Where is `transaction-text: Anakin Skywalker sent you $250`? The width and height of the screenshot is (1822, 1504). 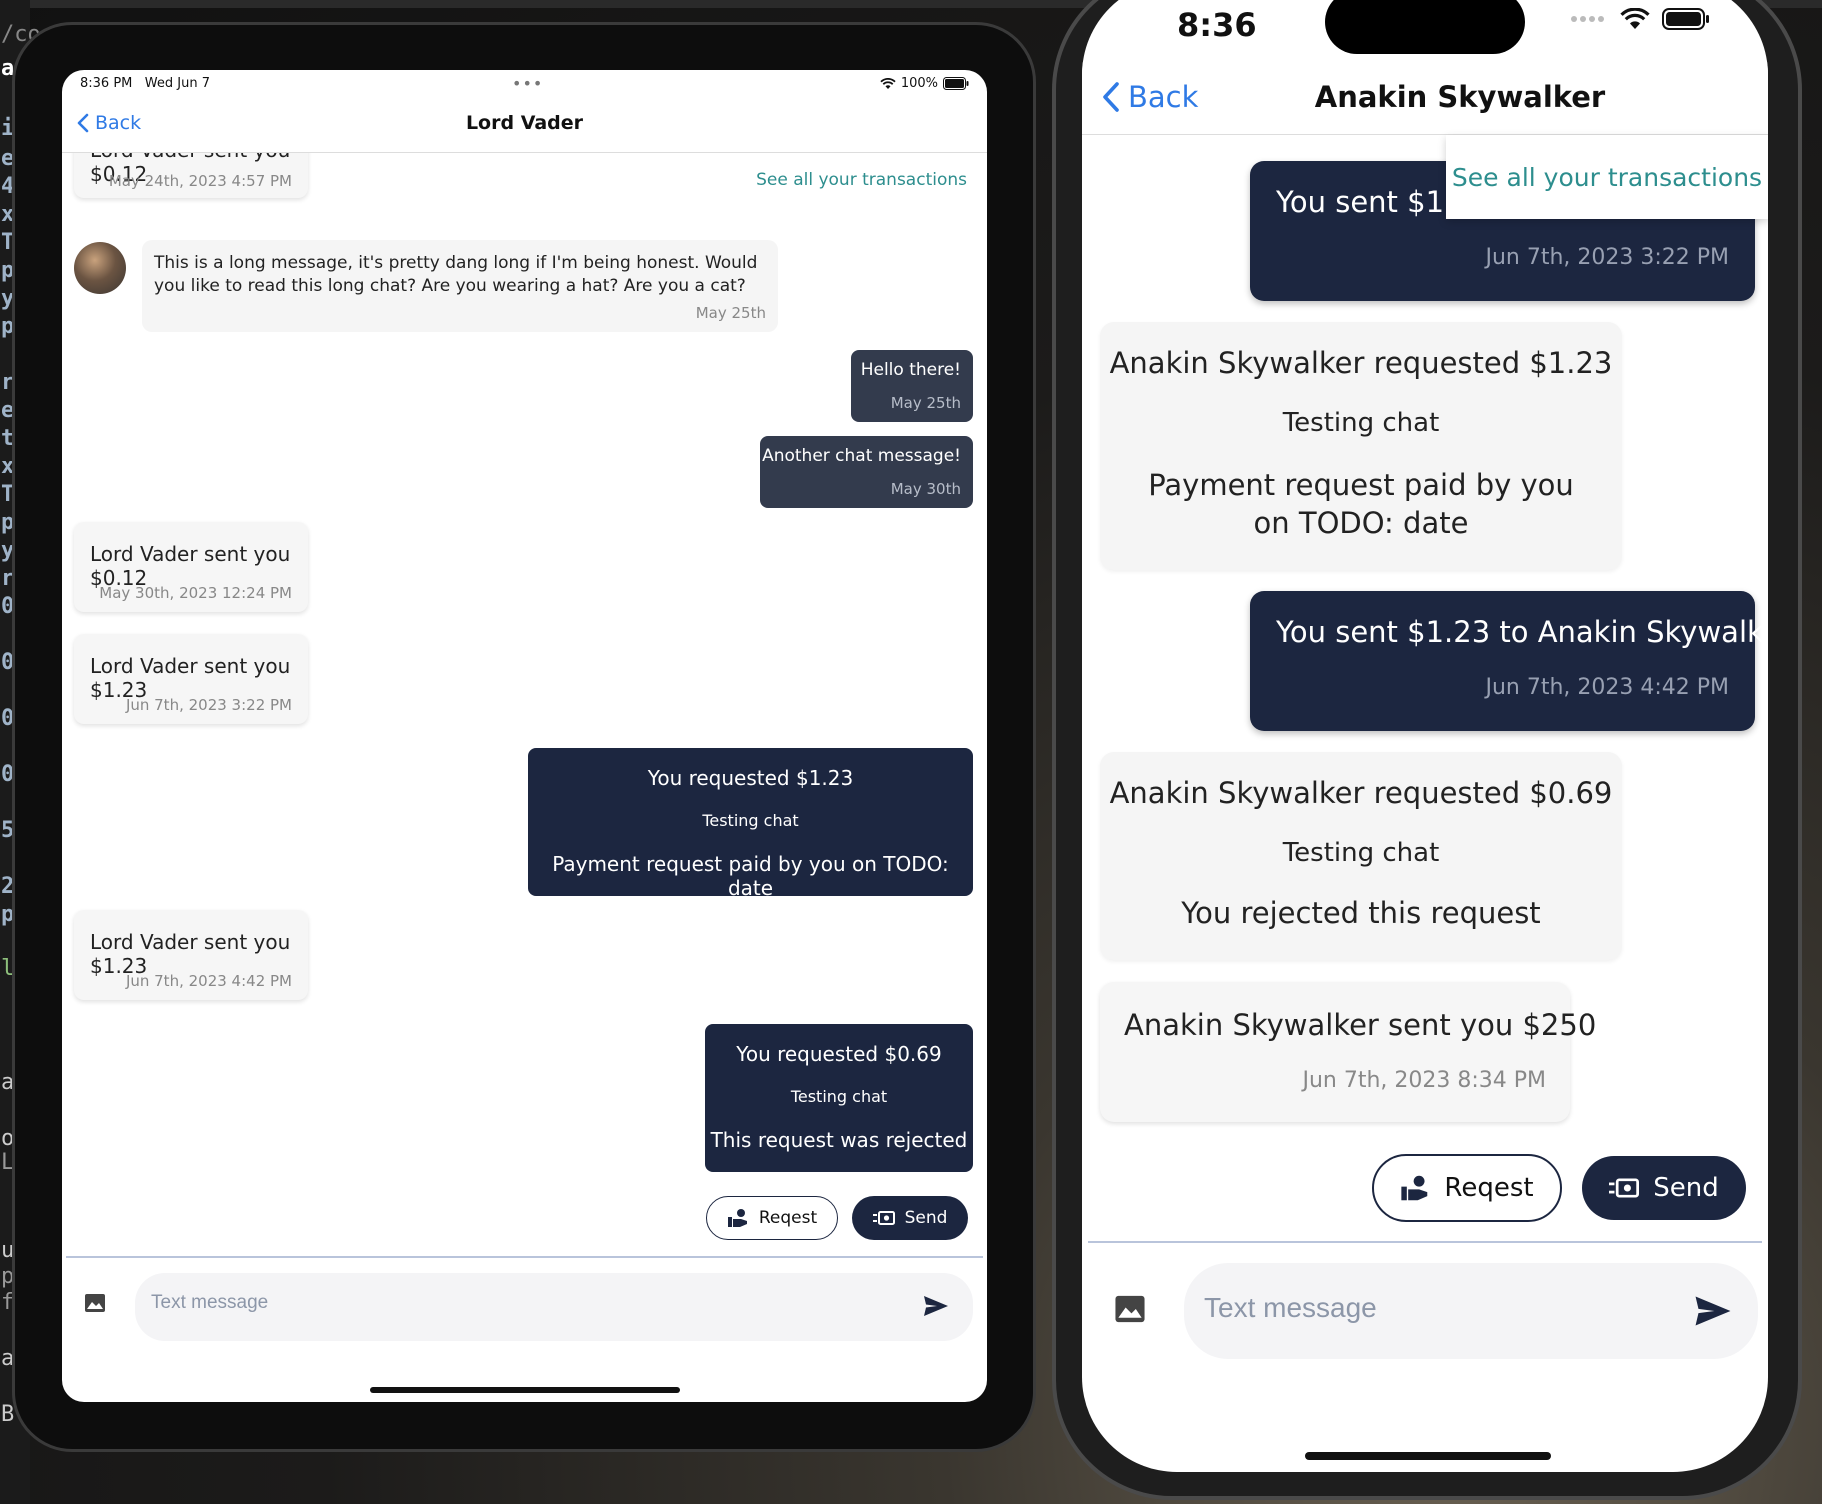
transaction-text: Anakin Skywalker sent you $250 is located at coordinates (1360, 1025).